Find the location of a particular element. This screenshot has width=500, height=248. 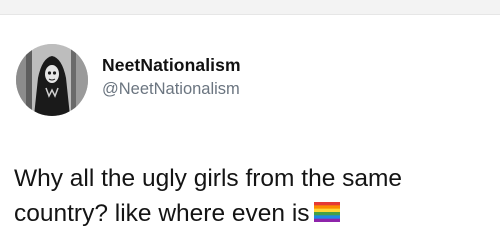

user-handle: @NeetNationalism is located at coordinates (171, 89).